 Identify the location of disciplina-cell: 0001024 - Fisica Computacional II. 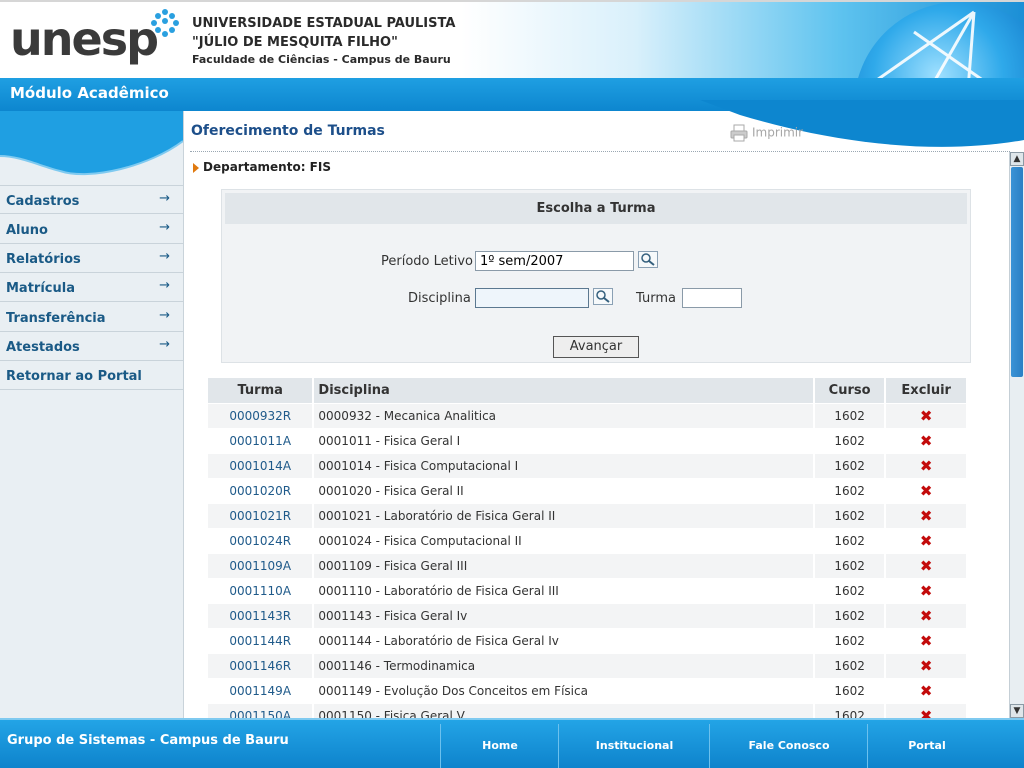
(564, 541).